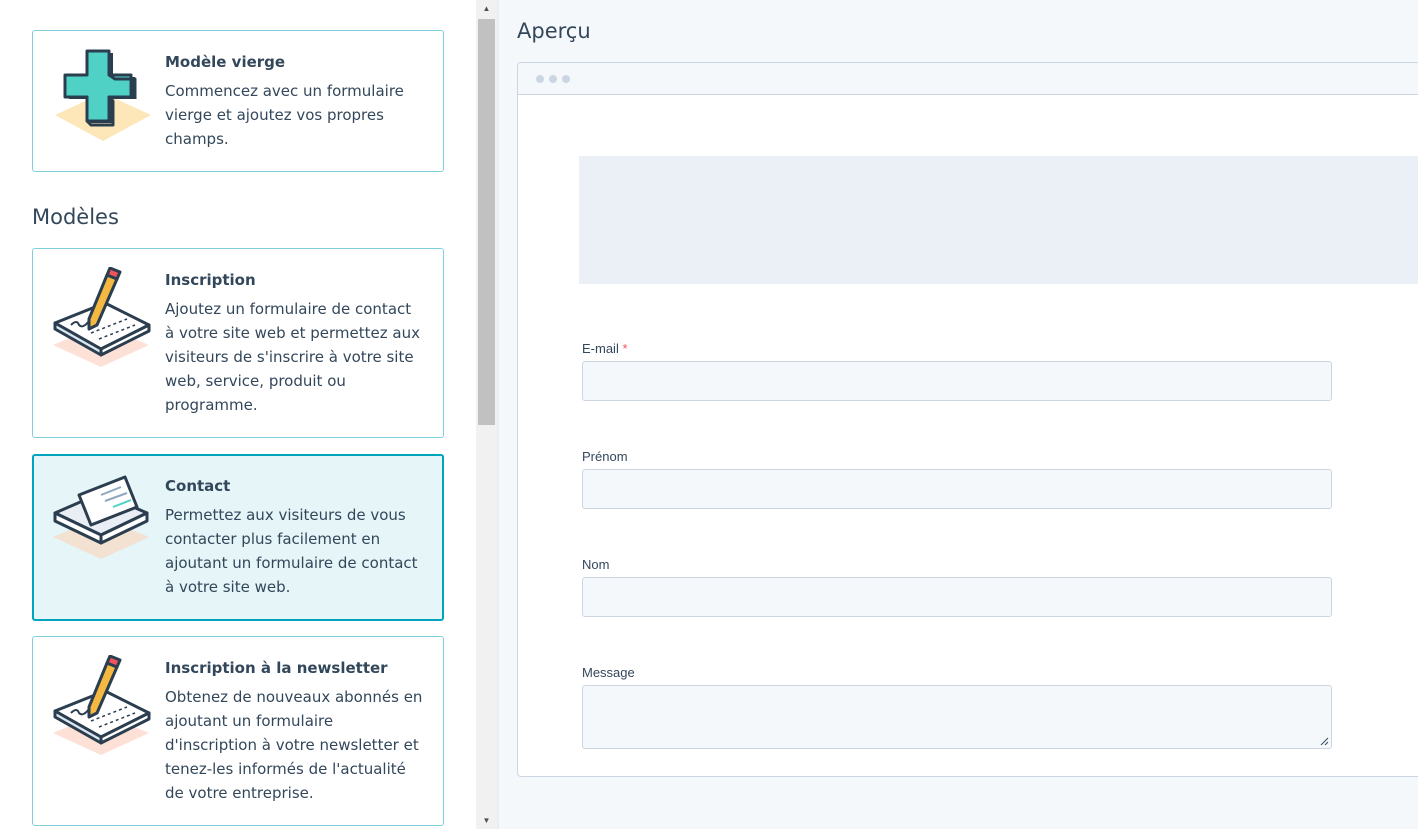  Describe the element at coordinates (486, 8) in the screenshot. I see `scroll-up-arrow-icon: ▲` at that location.